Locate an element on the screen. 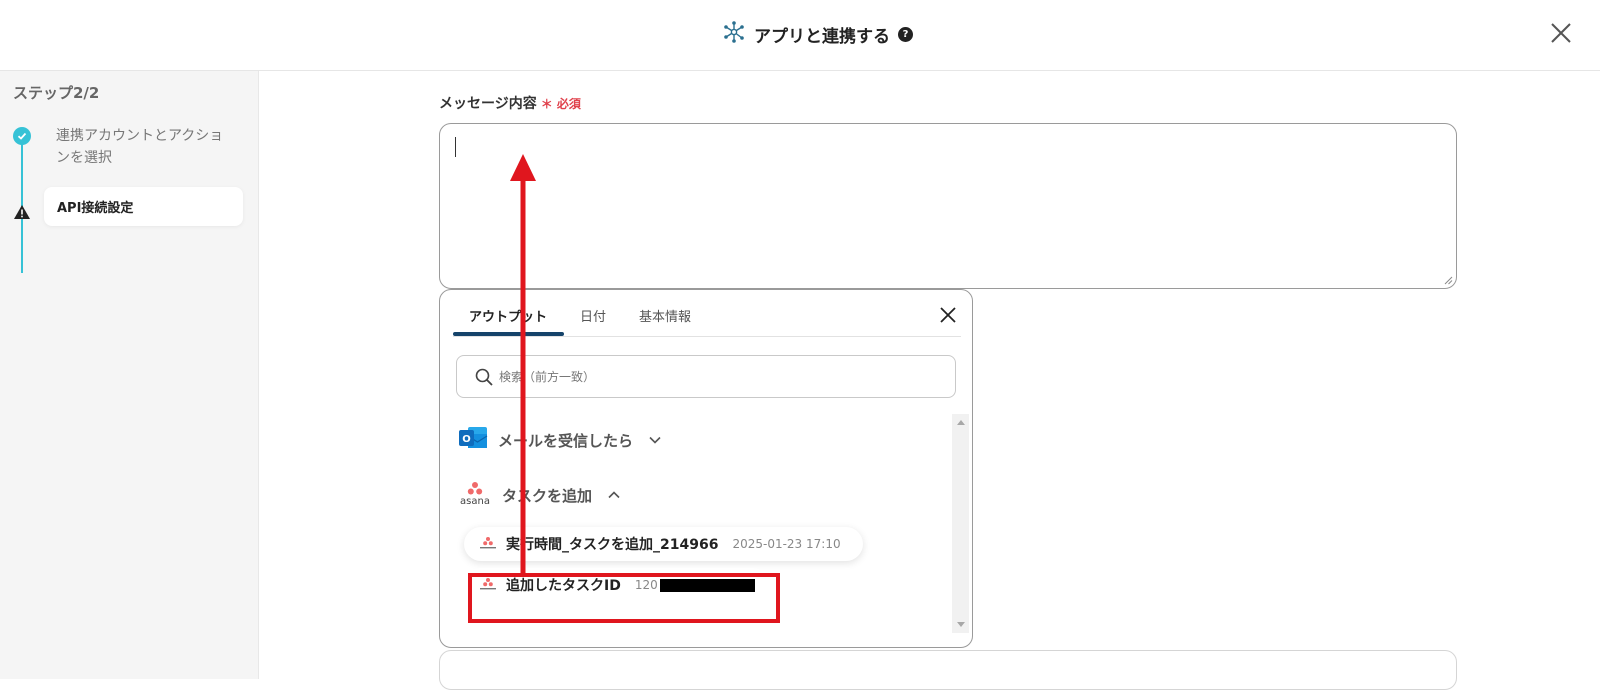  outlook-icon: O is located at coordinates (473, 440).